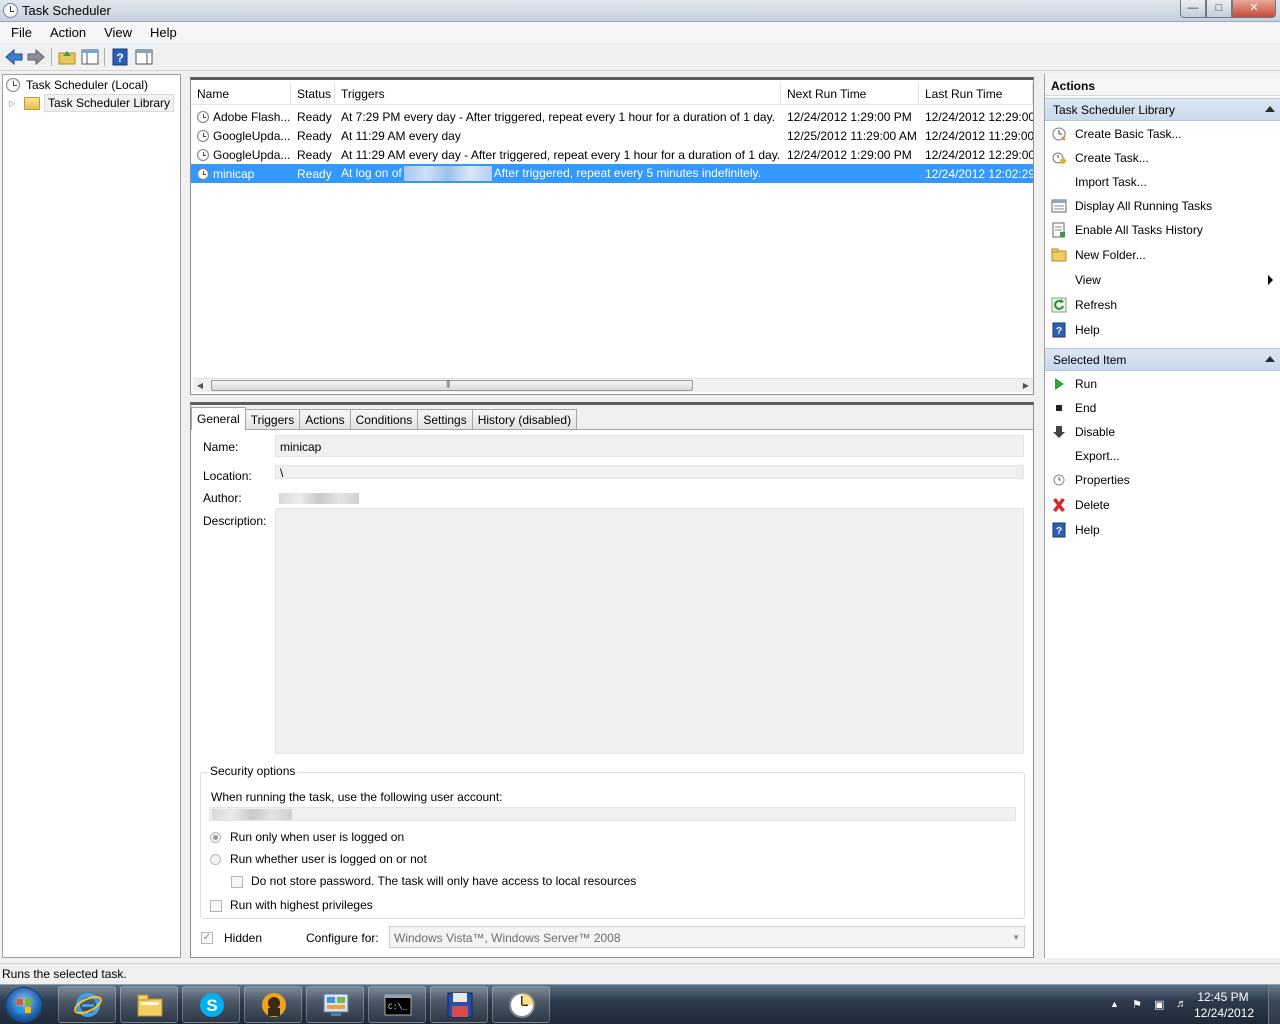  What do you see at coordinates (116, 32) in the screenshot?
I see `menu-view: View` at bounding box center [116, 32].